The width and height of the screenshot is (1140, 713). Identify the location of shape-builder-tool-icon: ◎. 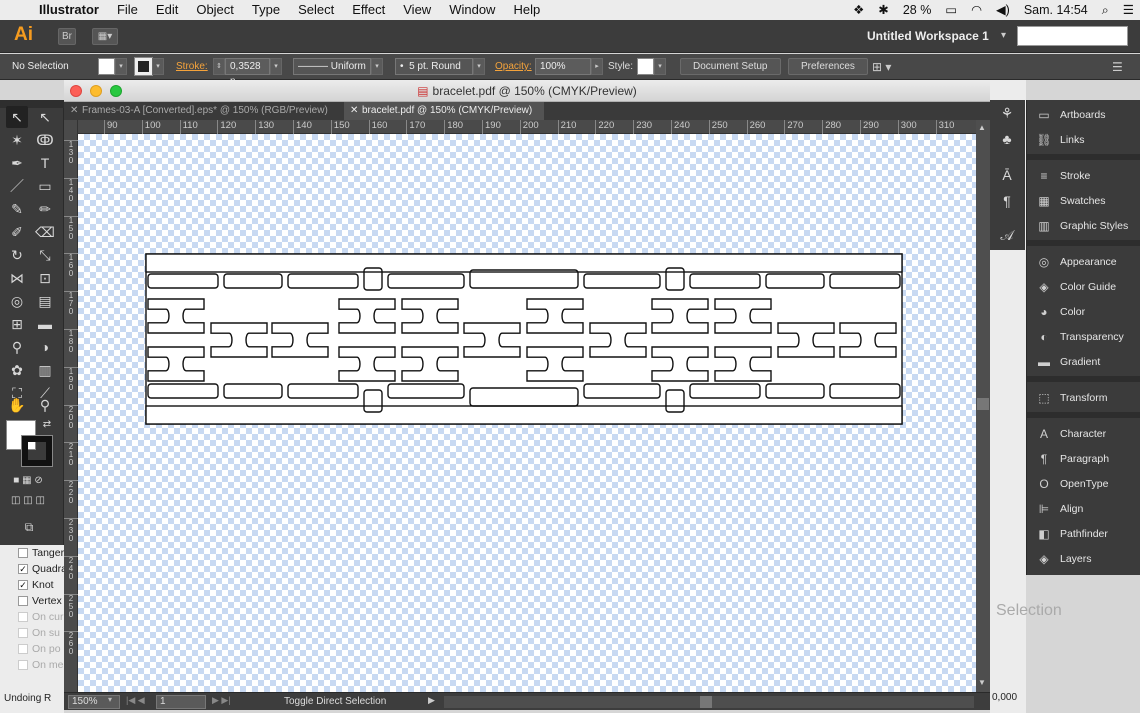
(17, 301).